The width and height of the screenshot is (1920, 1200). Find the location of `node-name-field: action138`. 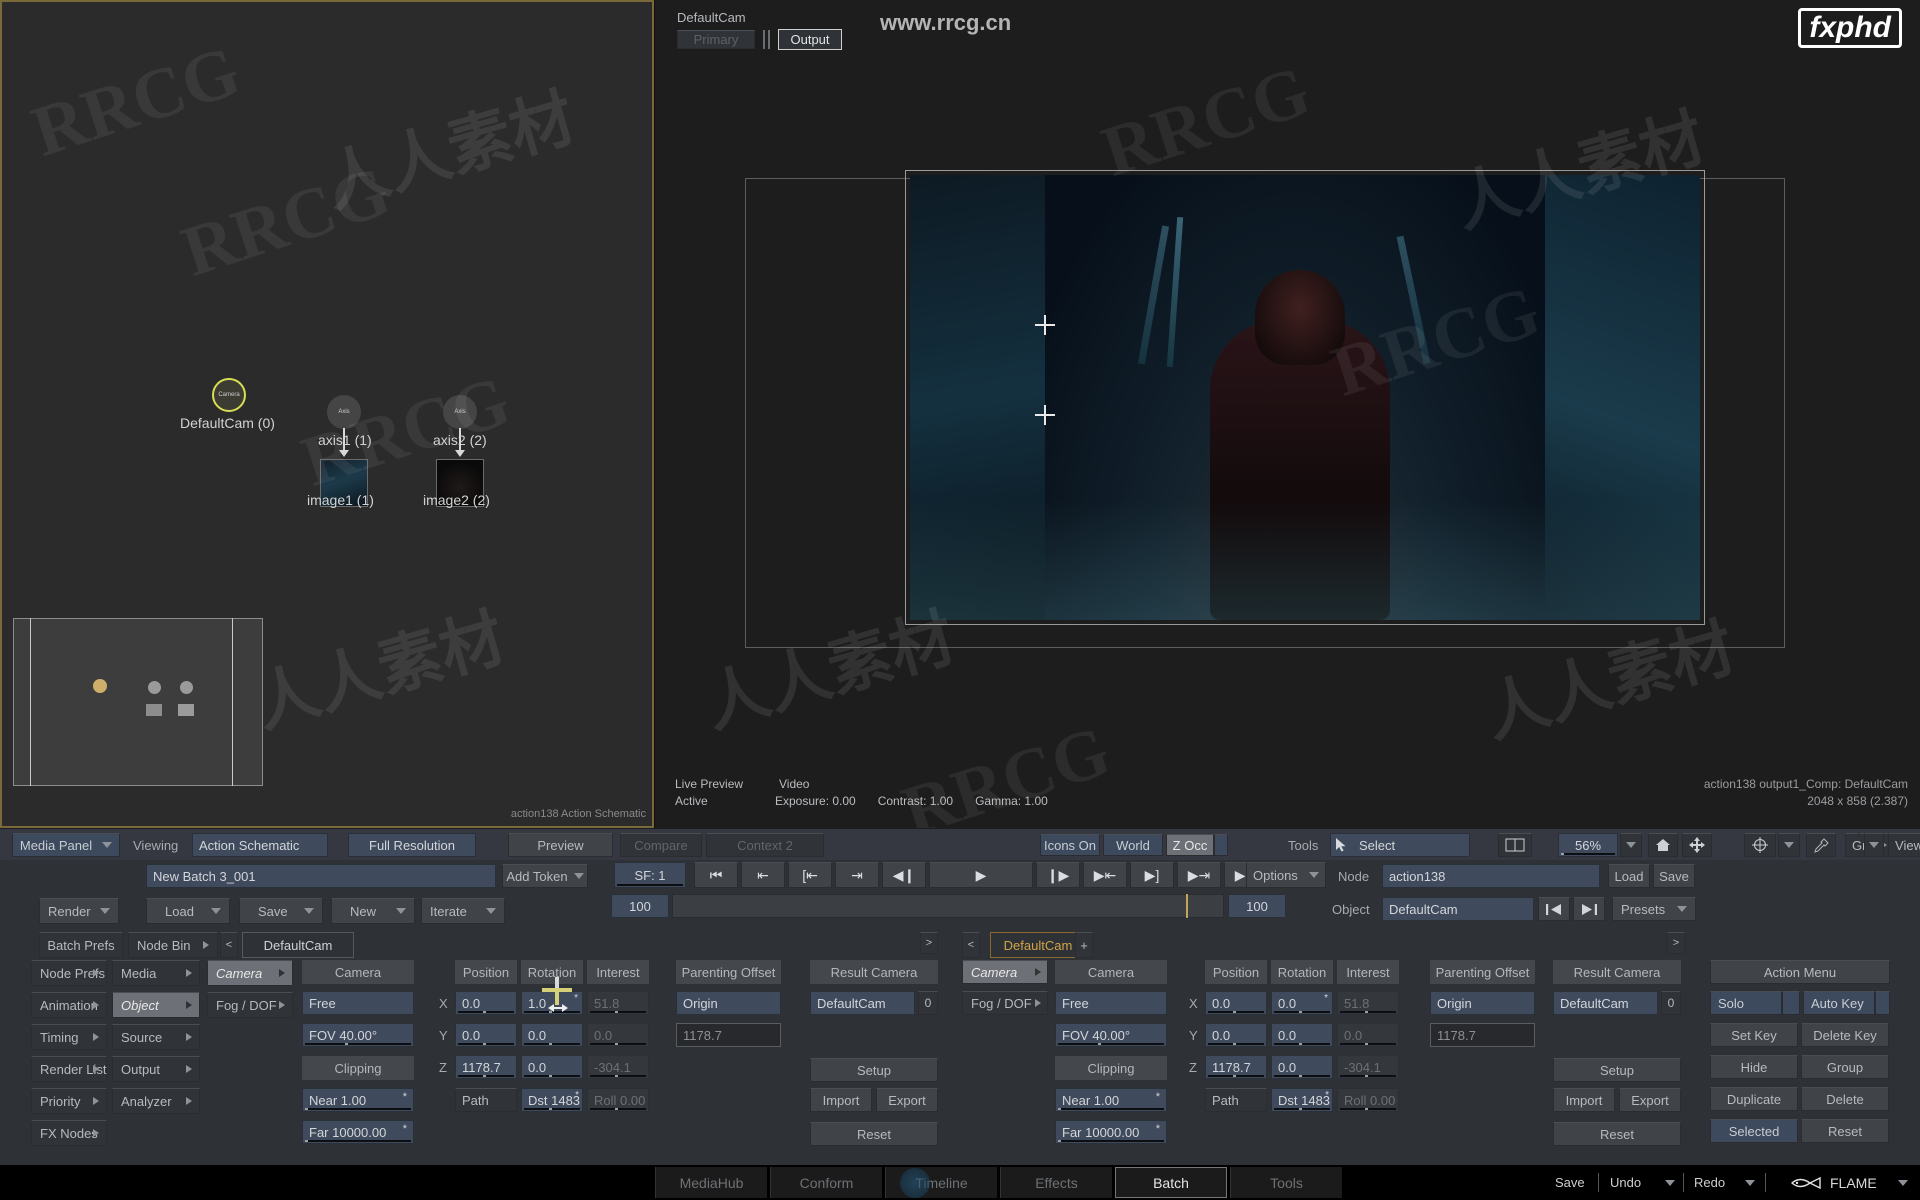

node-name-field: action138 is located at coordinates (1491, 876).